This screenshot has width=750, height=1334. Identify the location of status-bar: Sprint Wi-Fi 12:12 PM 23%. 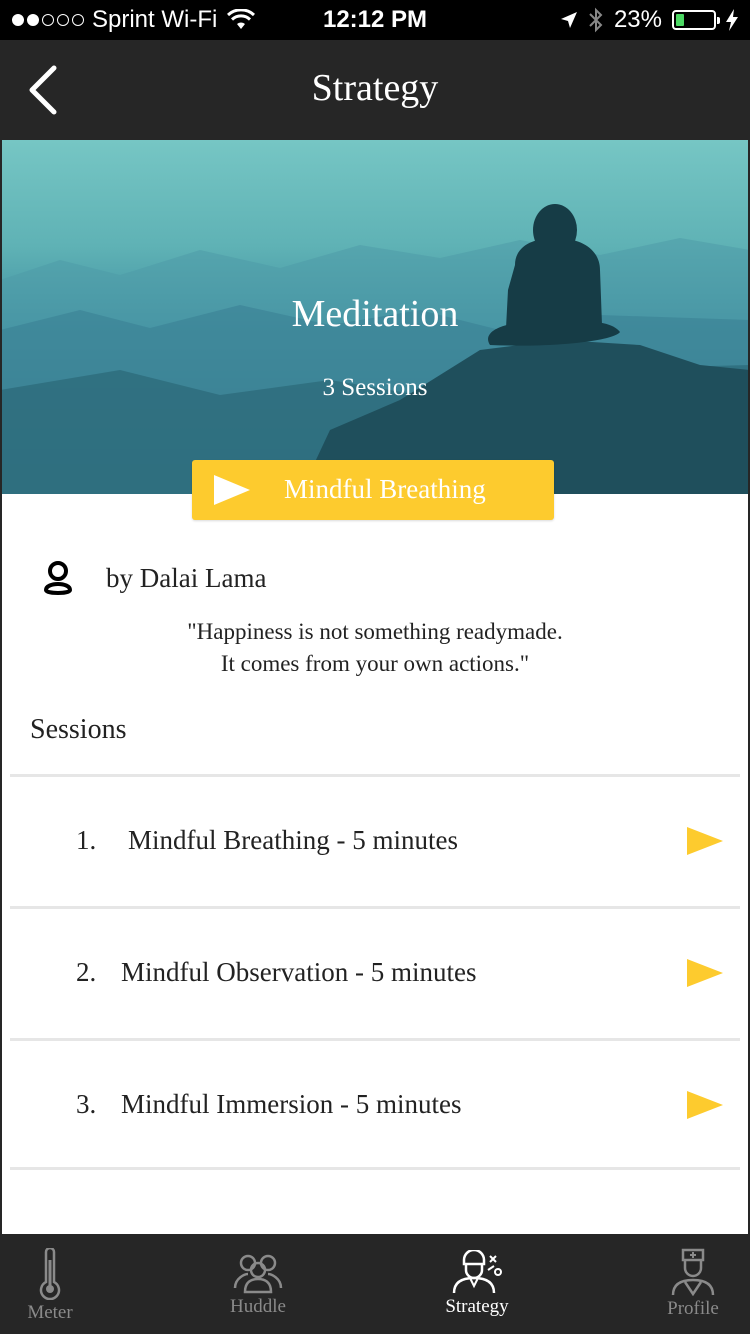
(375, 20).